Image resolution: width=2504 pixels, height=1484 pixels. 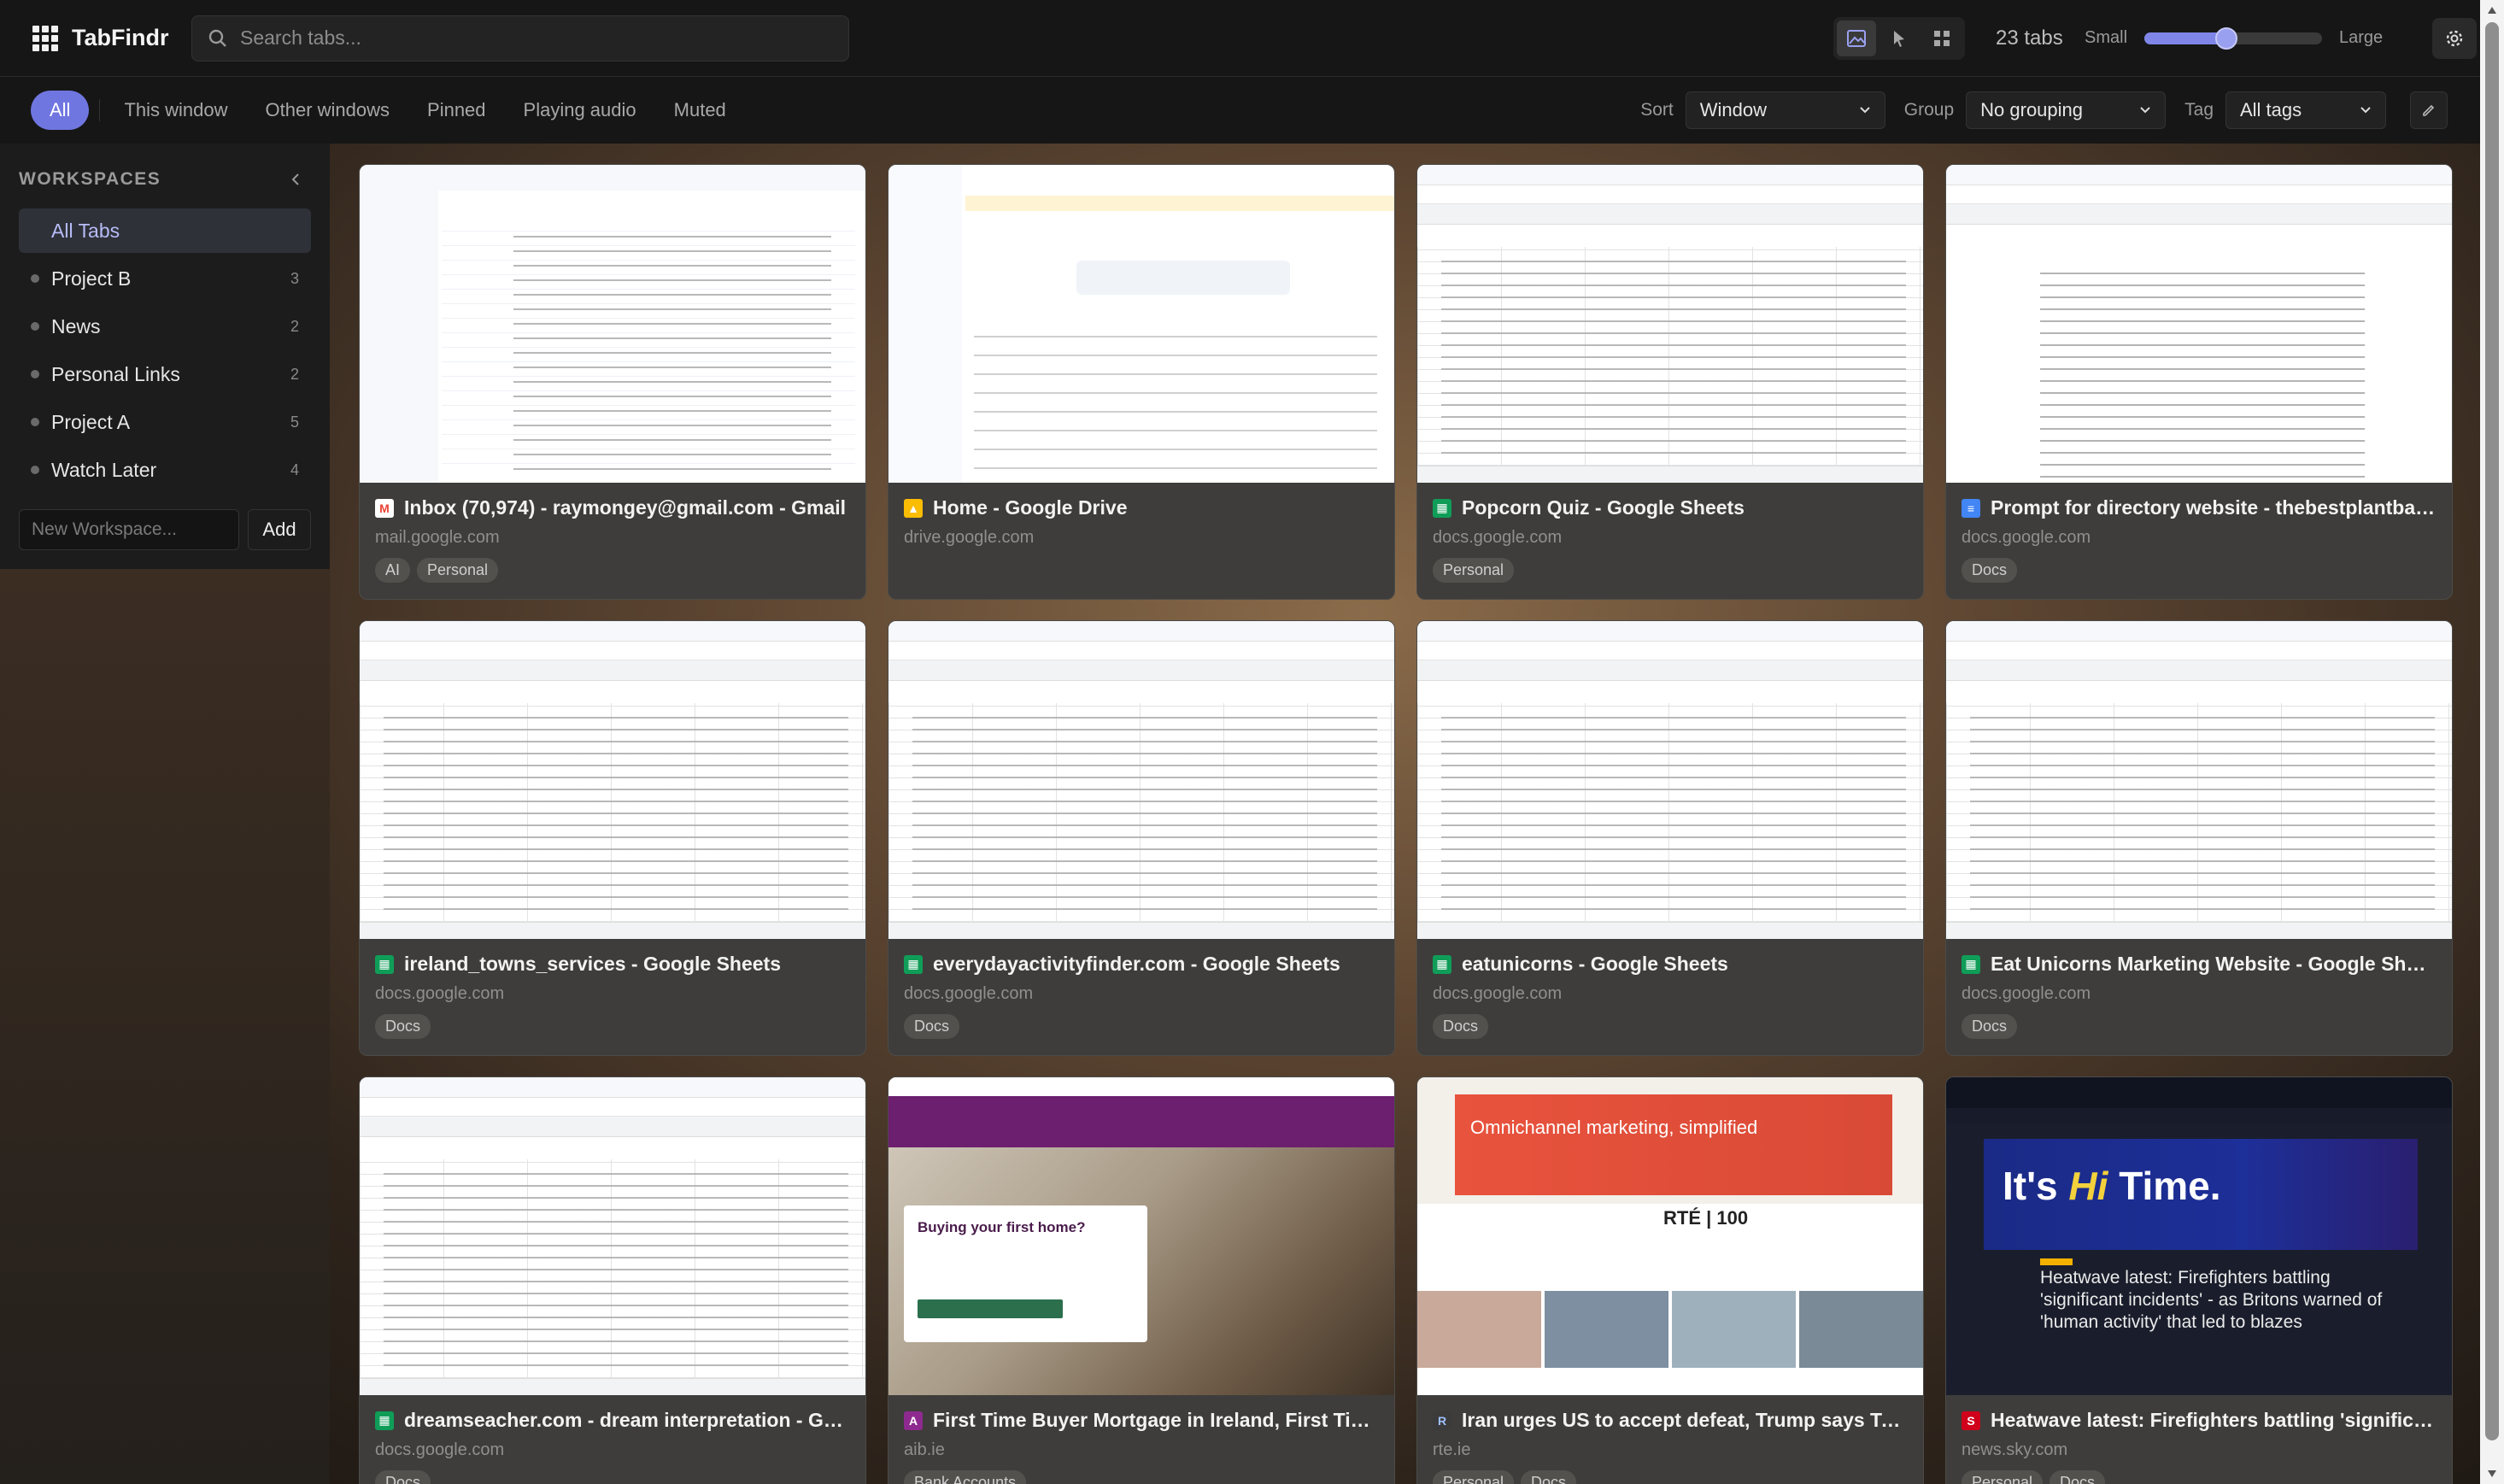 I want to click on scrollbar-thumb, so click(x=2492, y=731).